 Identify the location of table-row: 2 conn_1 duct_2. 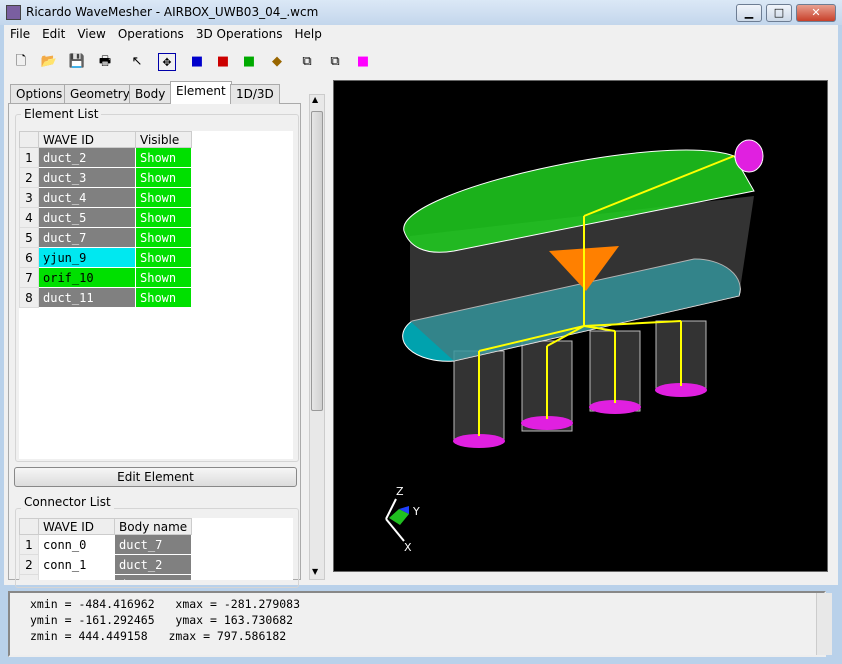
(106, 564).